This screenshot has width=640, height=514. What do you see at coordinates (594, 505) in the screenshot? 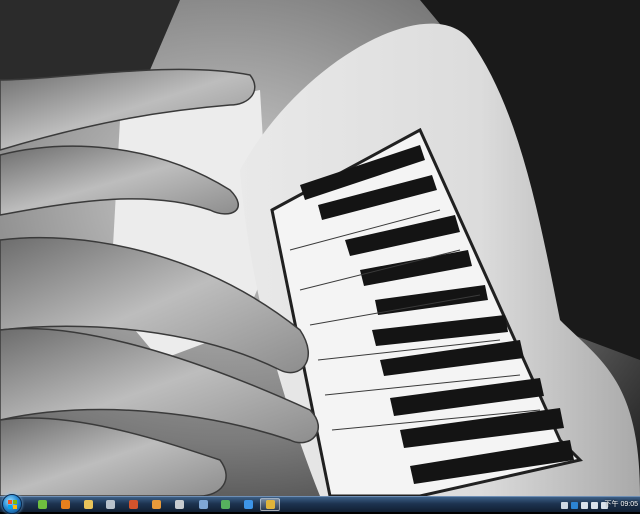
I see `tray-volume-icon` at bounding box center [594, 505].